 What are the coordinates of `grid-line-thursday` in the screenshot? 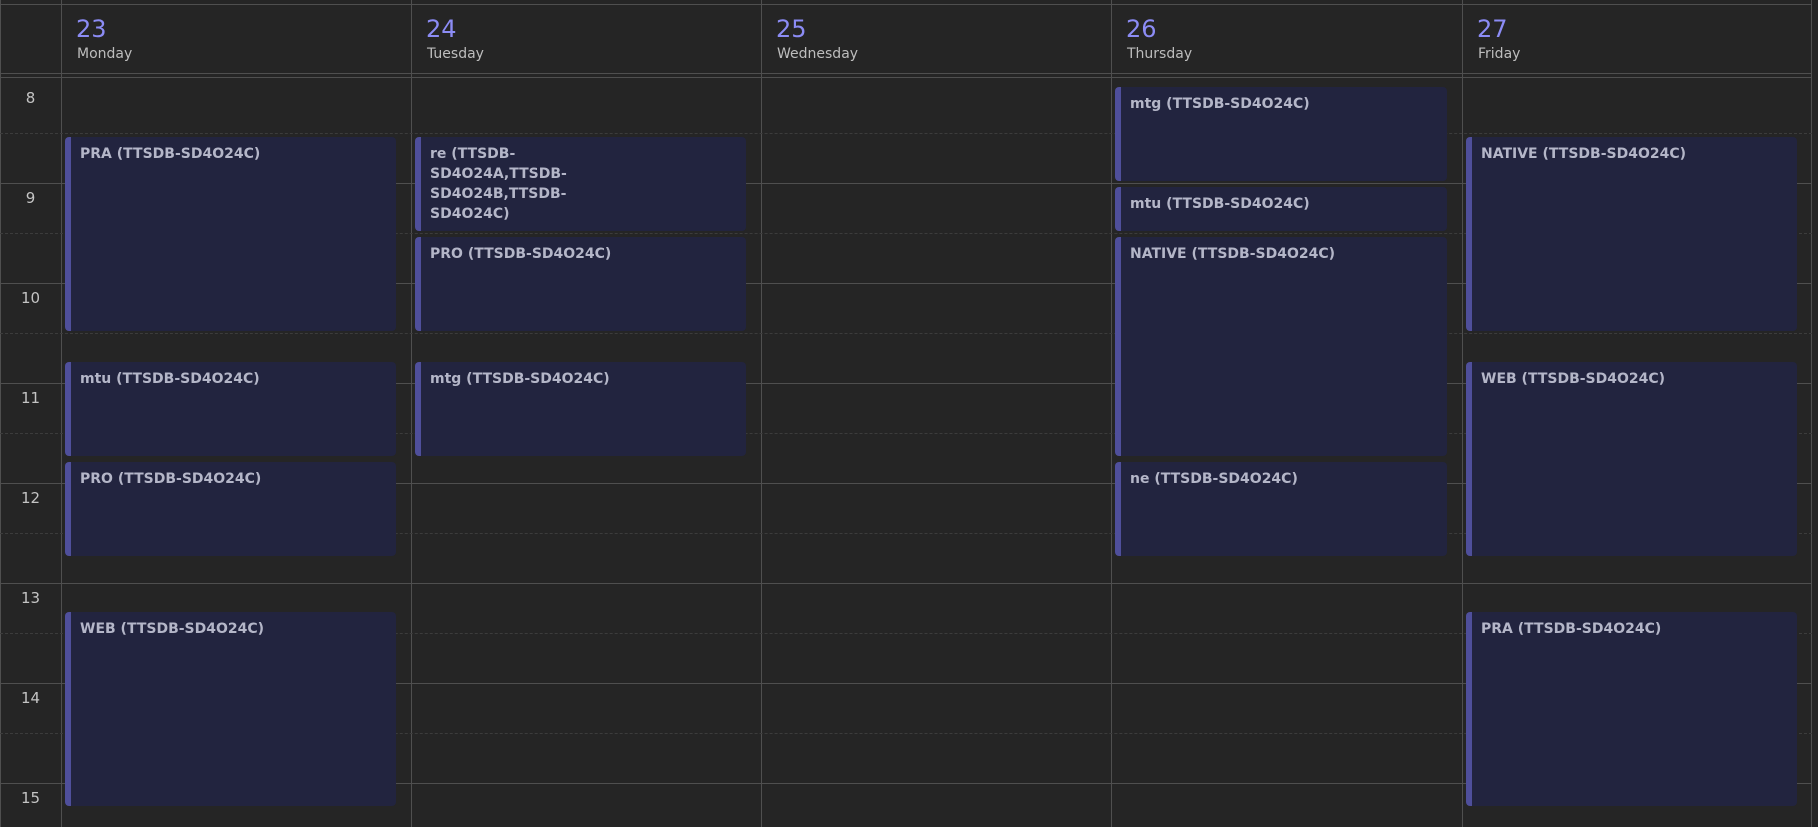 It's located at (1111, 413).